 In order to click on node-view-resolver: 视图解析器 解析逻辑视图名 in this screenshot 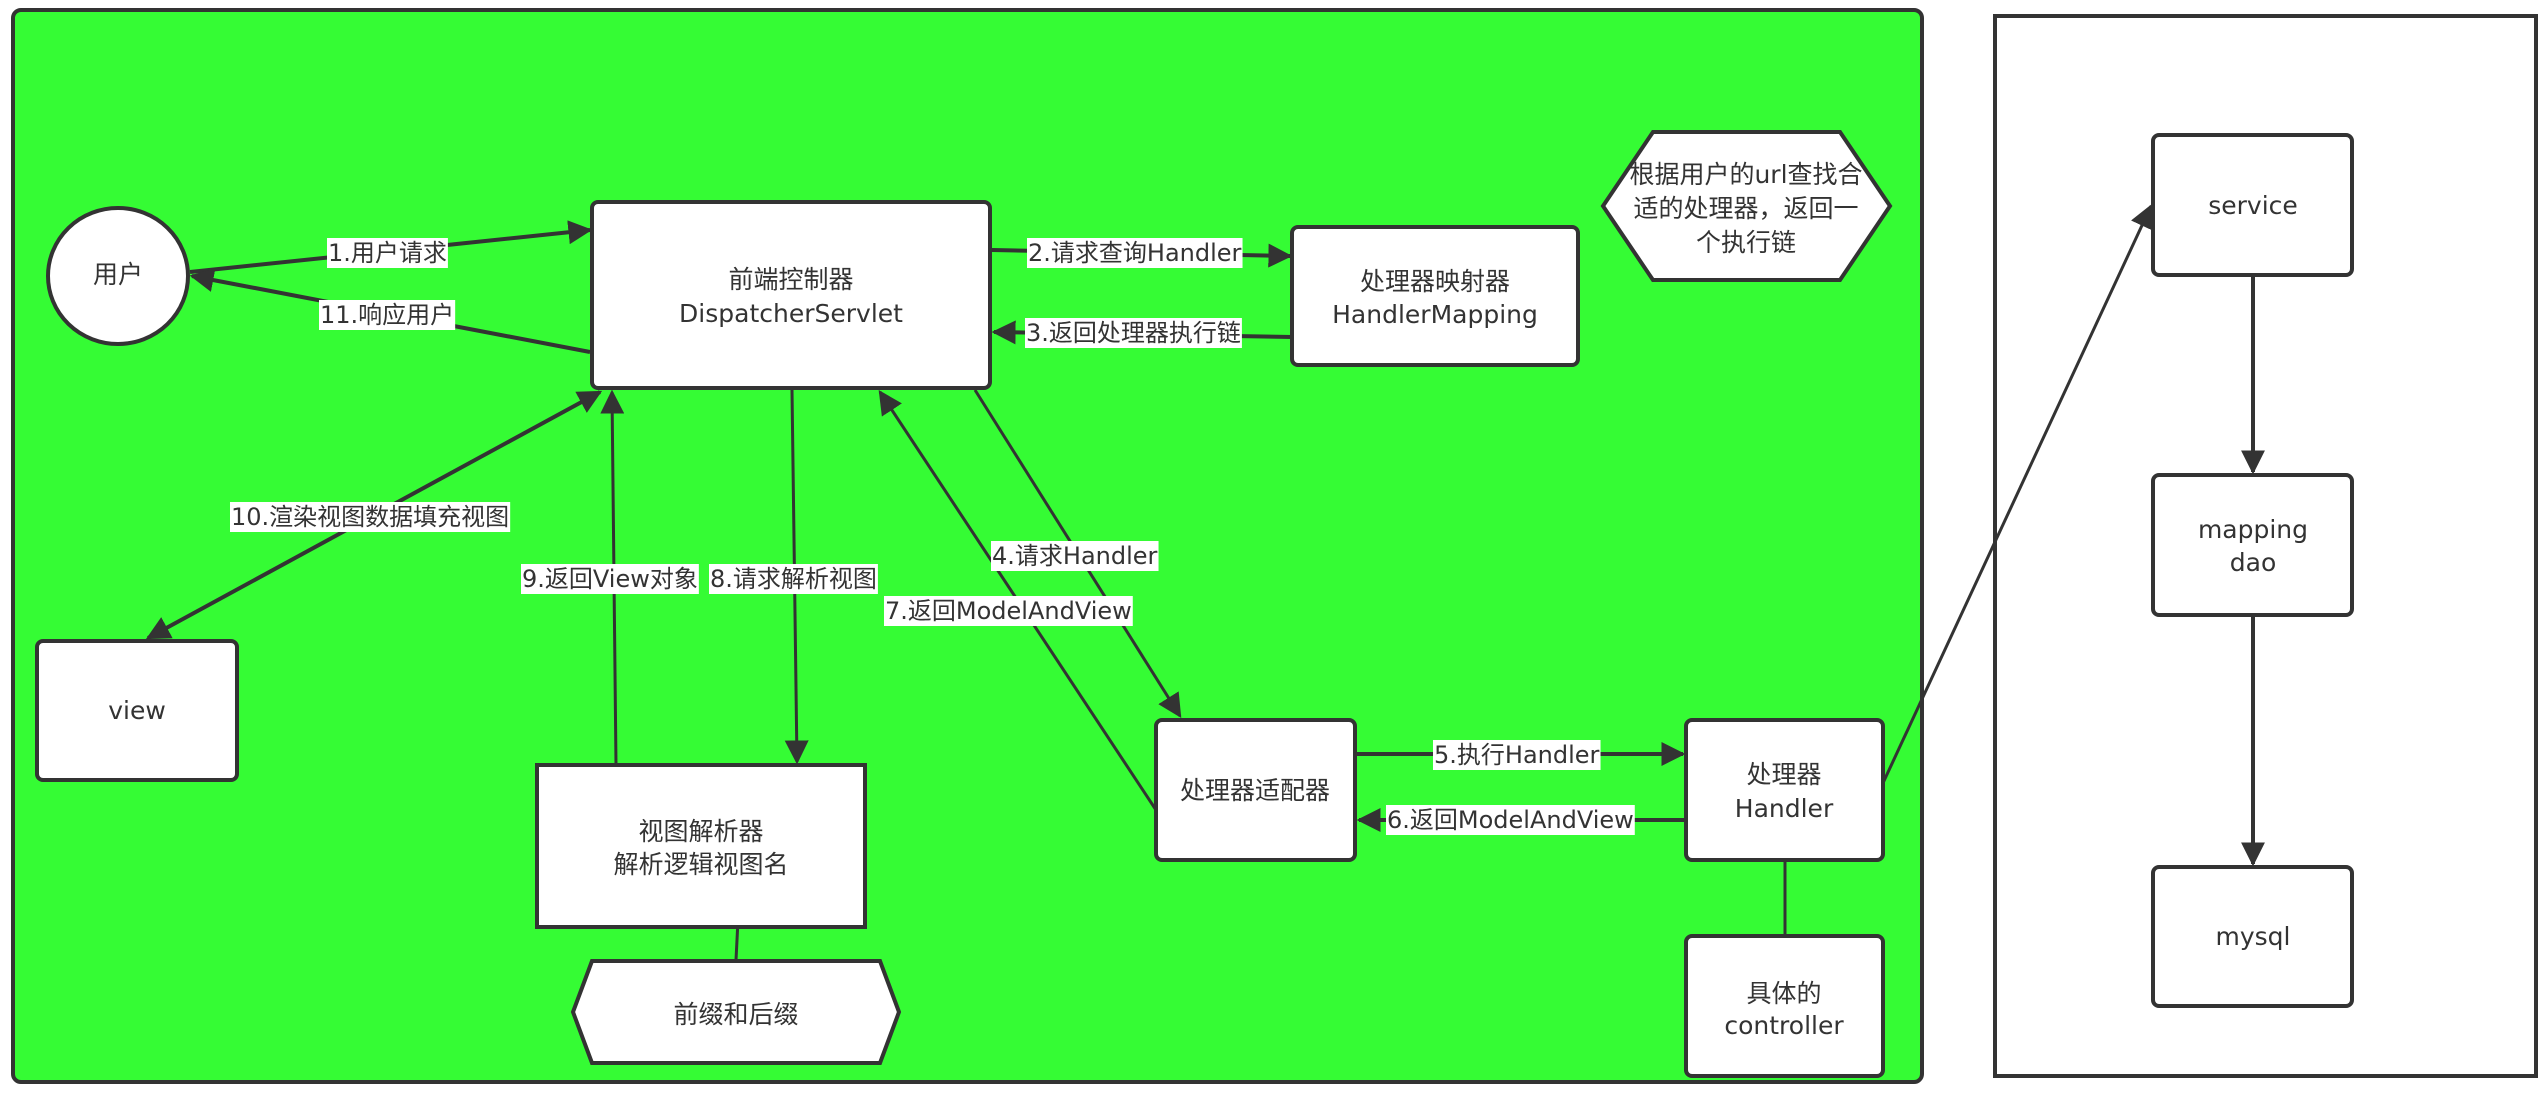, I will do `click(701, 846)`.